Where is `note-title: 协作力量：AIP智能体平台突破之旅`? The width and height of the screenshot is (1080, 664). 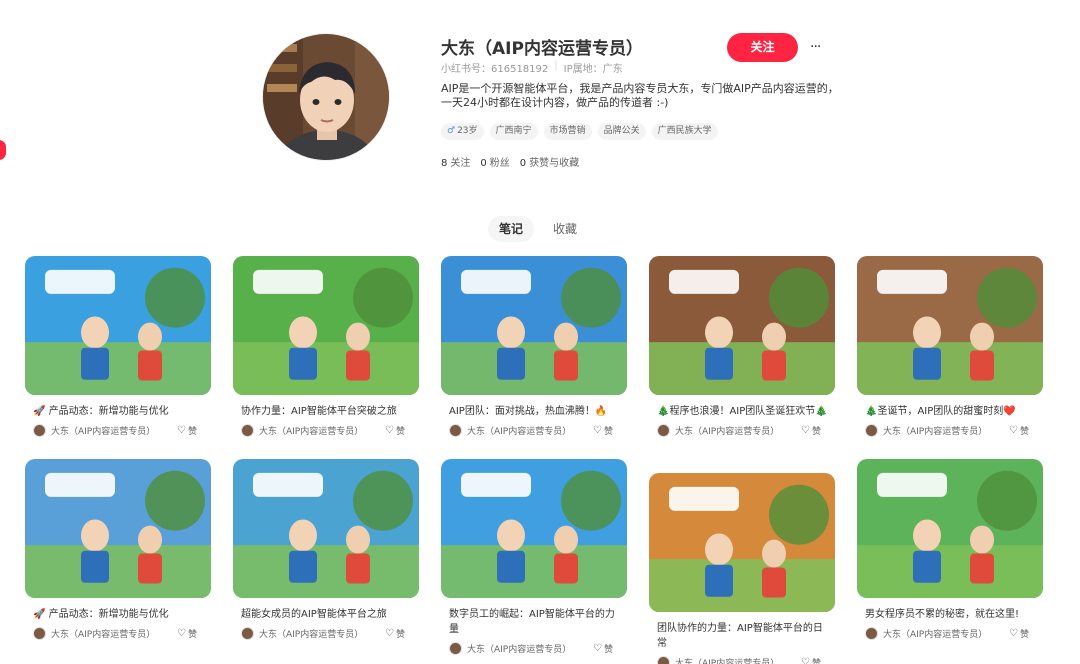 note-title: 协作力量：AIP智能体平台突破之旅 is located at coordinates (326, 411).